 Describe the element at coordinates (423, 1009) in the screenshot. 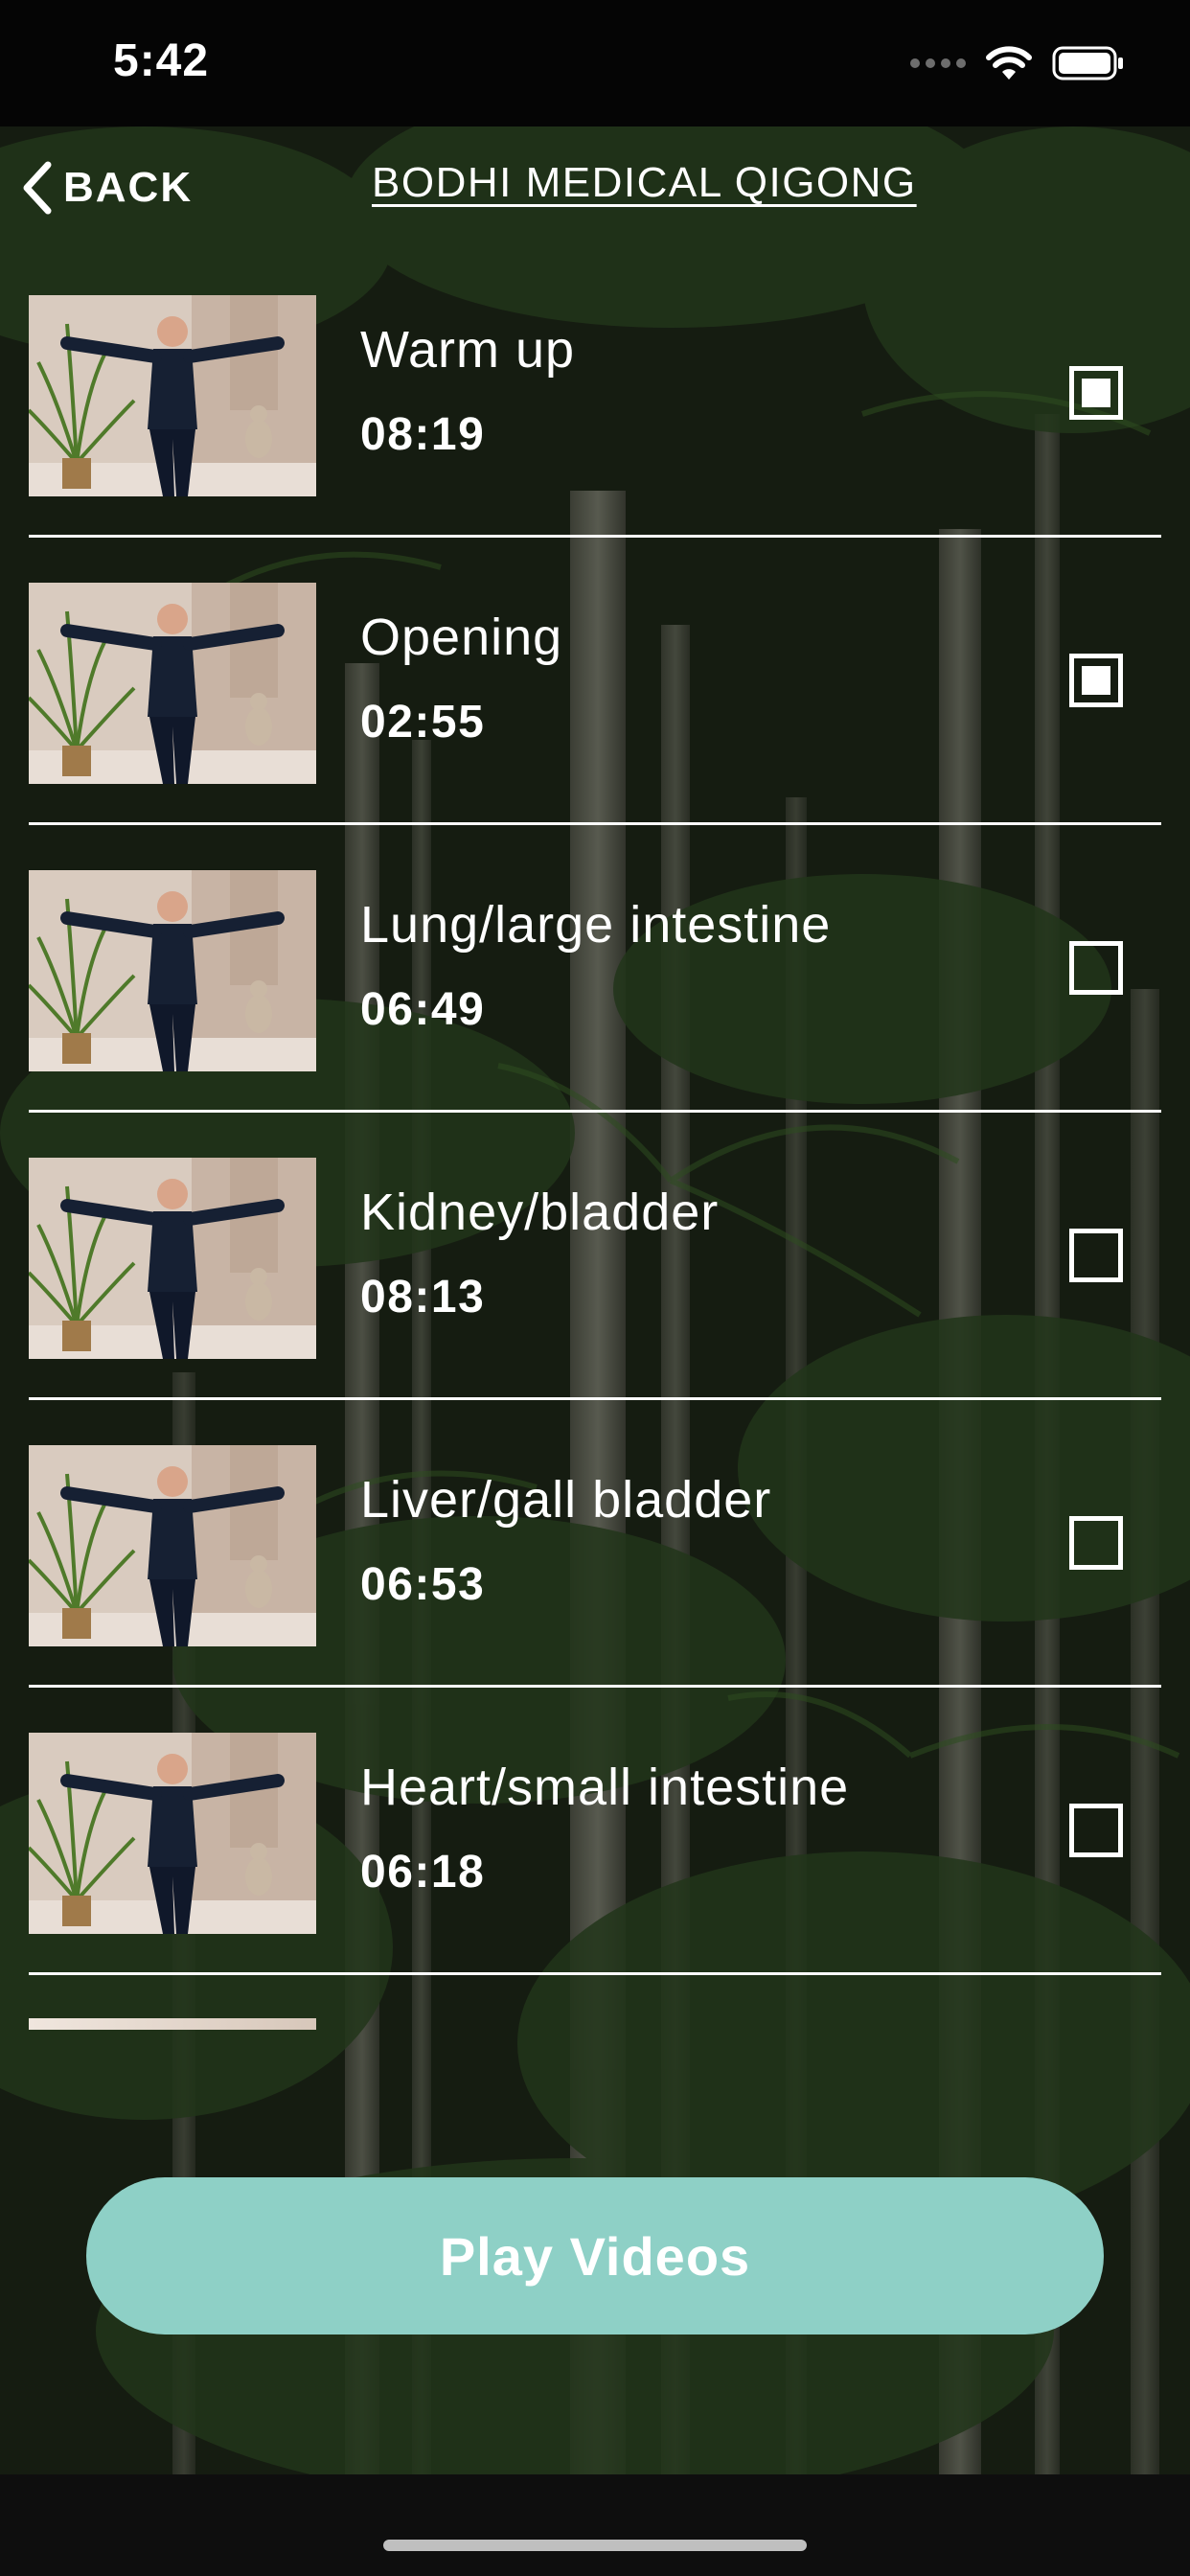

I see `video-duration: 06:49` at that location.